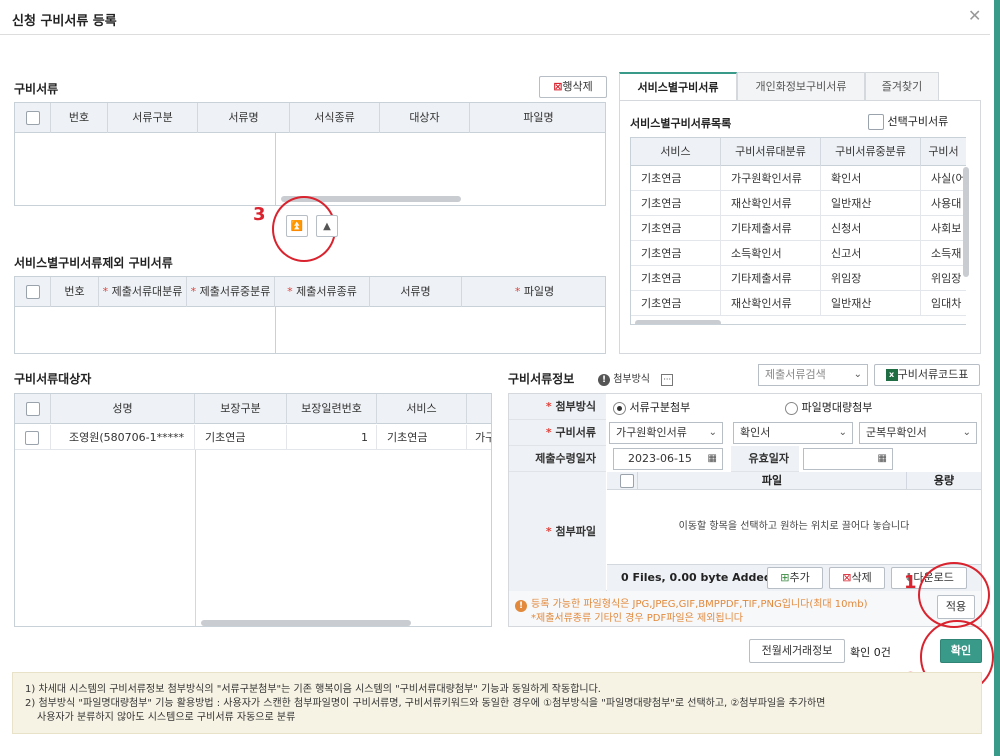 This screenshot has height=756, width=1000. I want to click on delete-row-label: 행삭제, so click(577, 86).